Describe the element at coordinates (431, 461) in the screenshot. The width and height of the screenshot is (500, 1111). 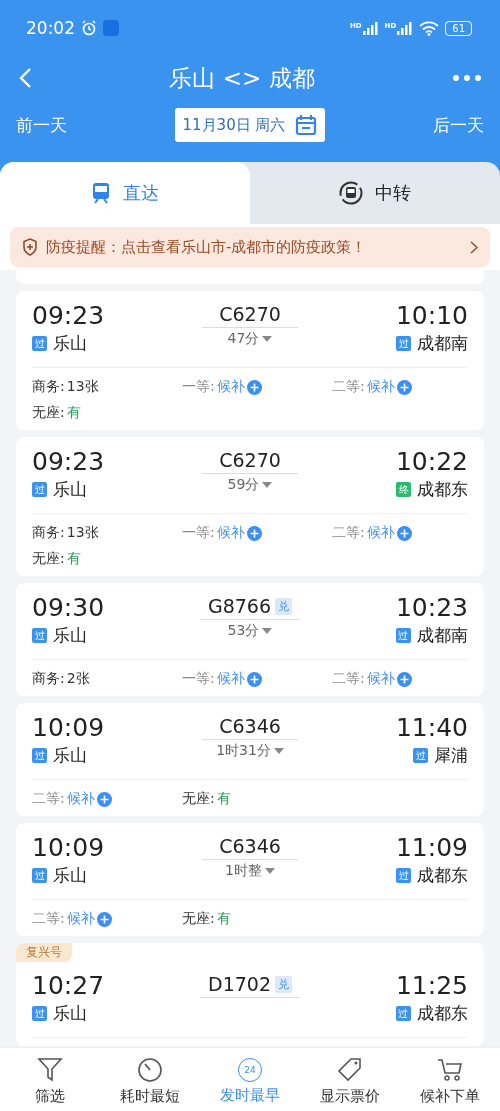
I see `arrival-time: 10:22` at that location.